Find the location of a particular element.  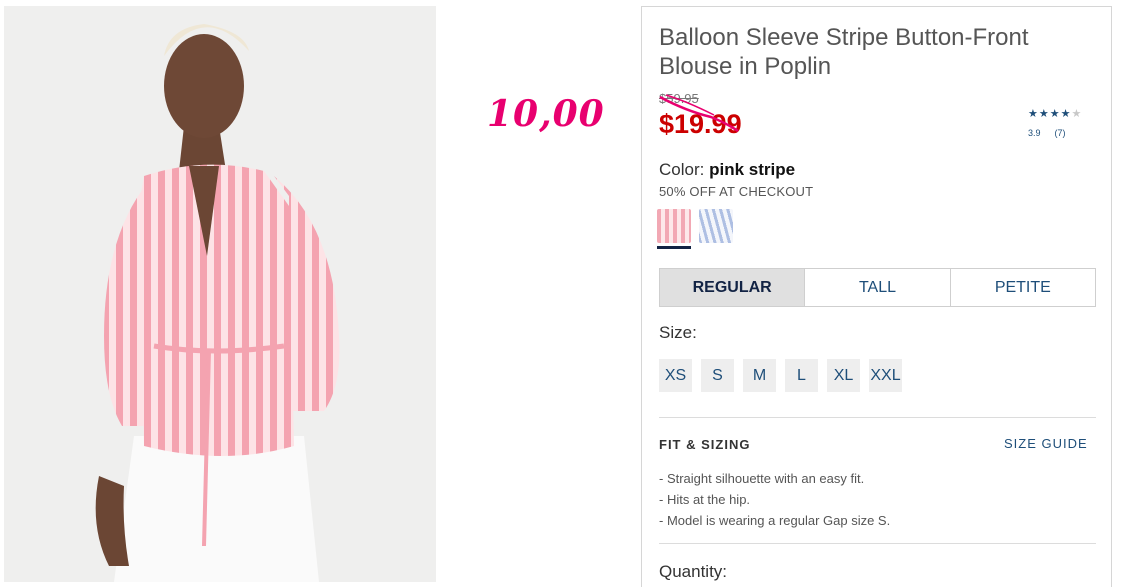

tab-petite: PETITE is located at coordinates (1022, 287).